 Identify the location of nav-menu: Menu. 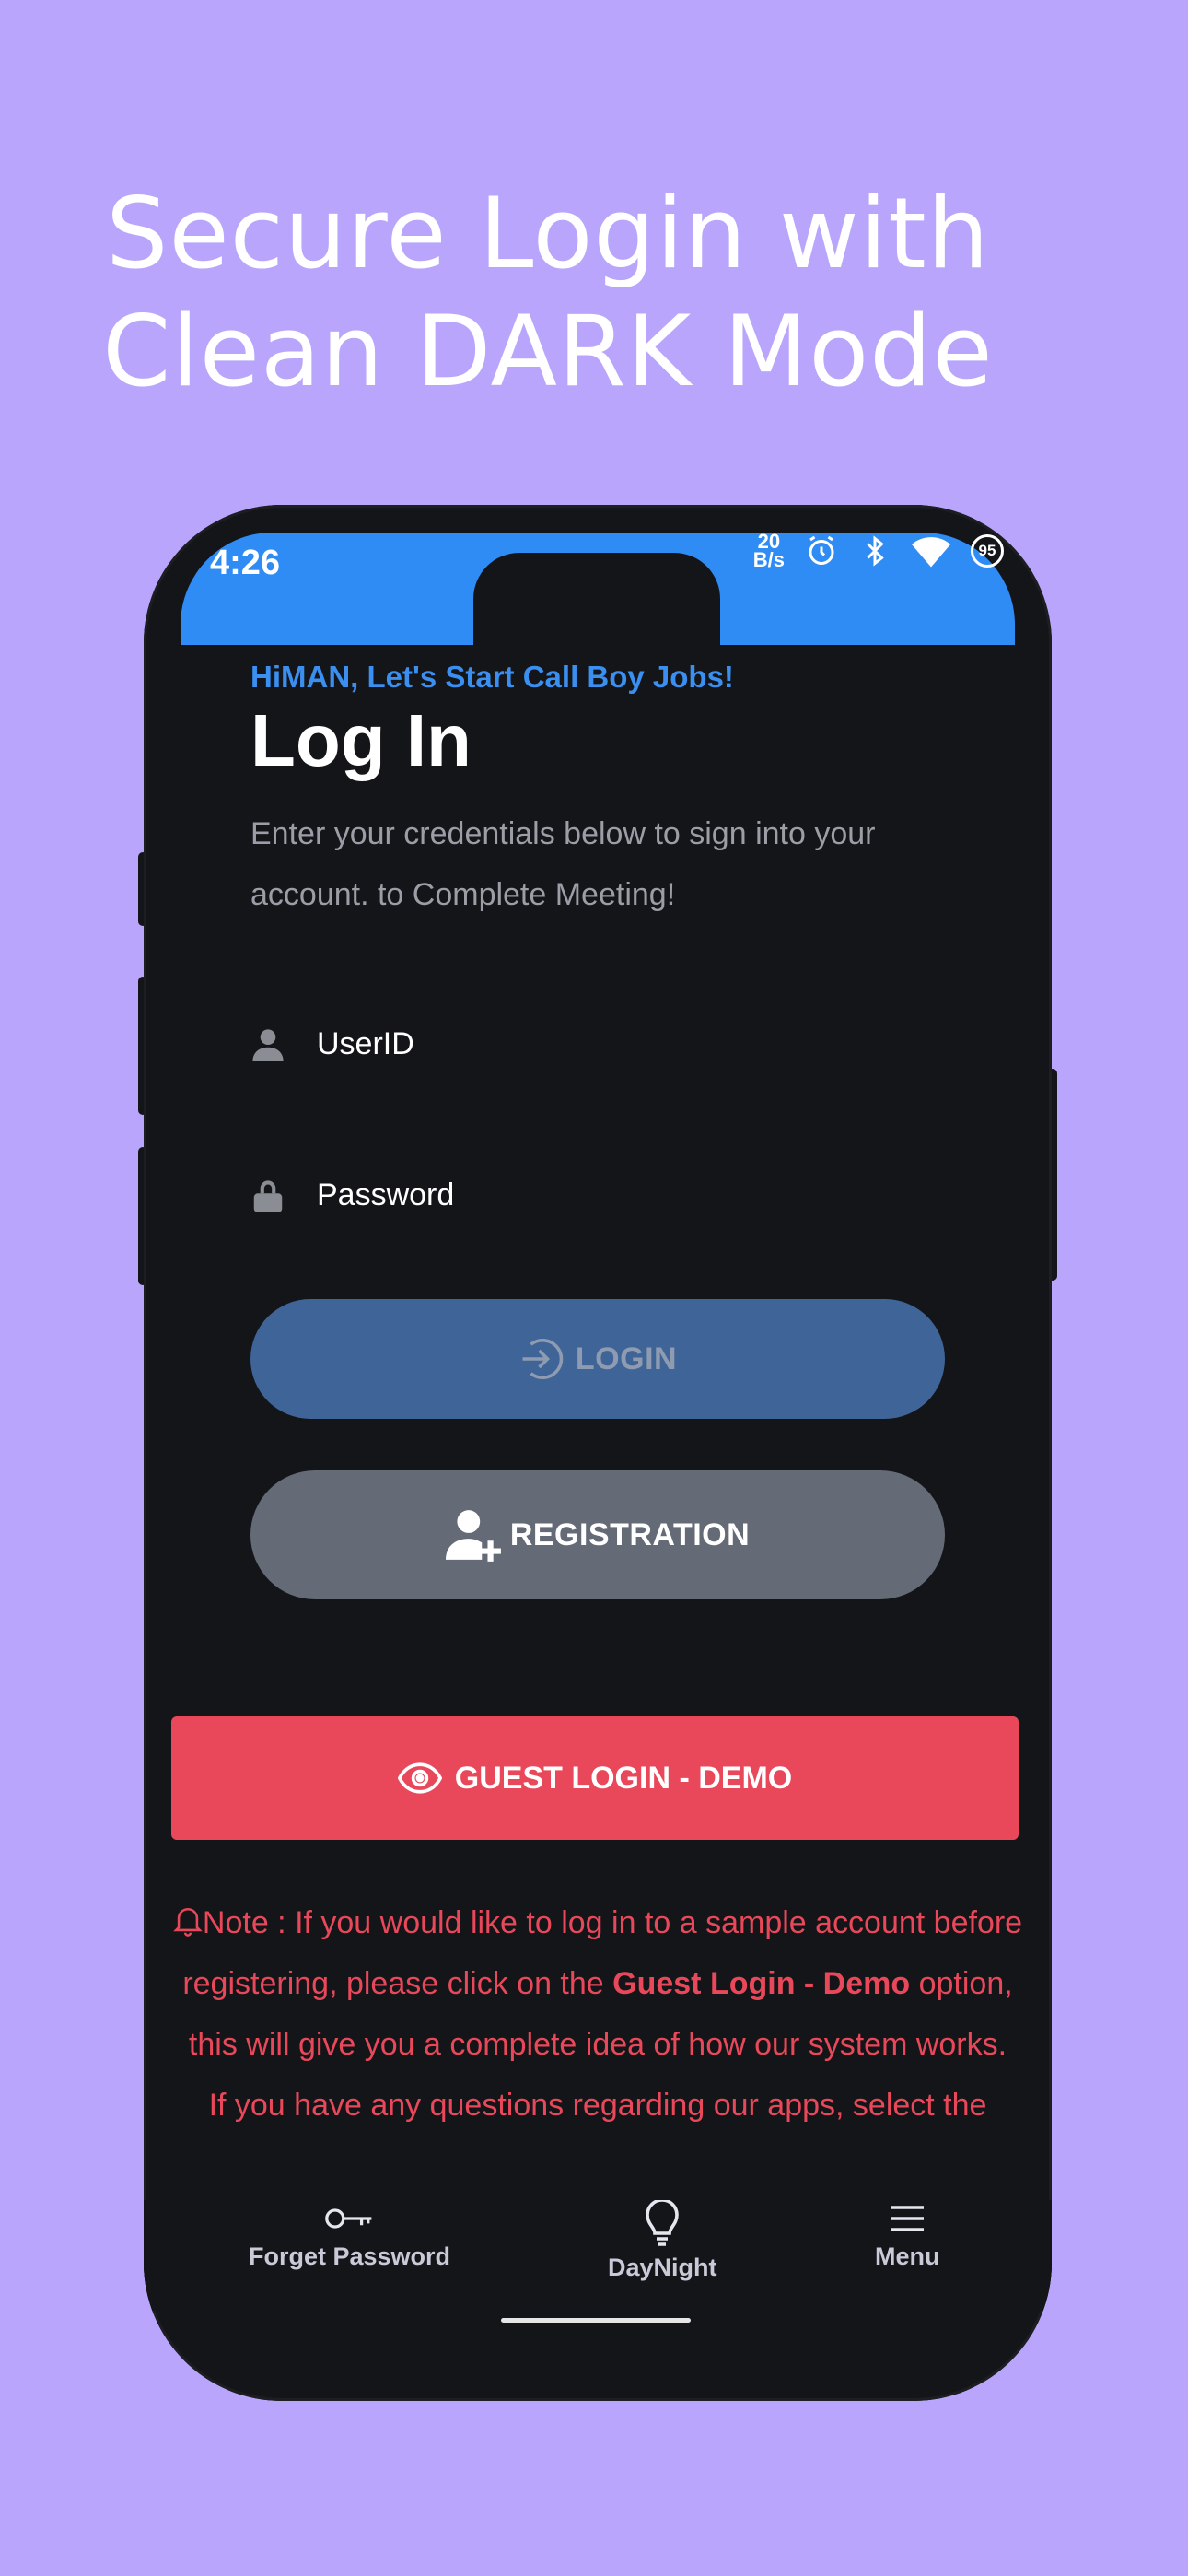
(907, 2235).